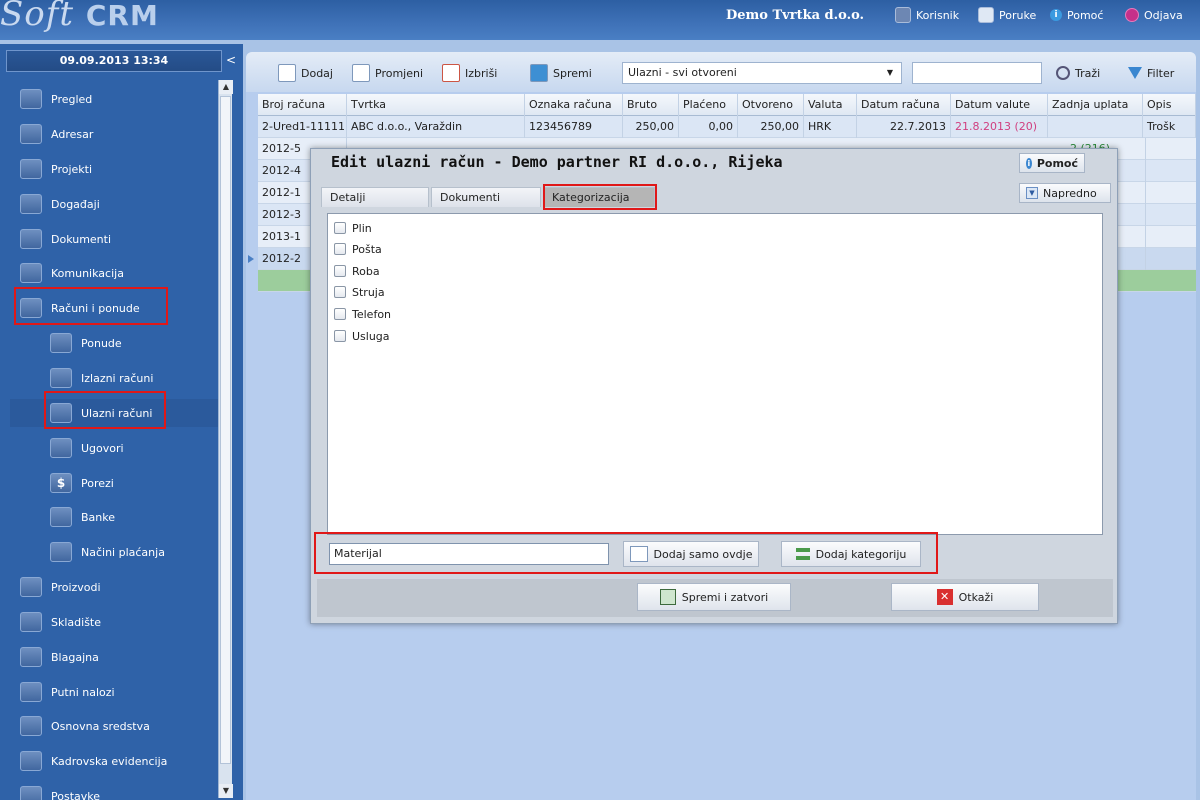  Describe the element at coordinates (114, 169) in the screenshot. I see `sidebar-item-projekti: Projekti` at that location.